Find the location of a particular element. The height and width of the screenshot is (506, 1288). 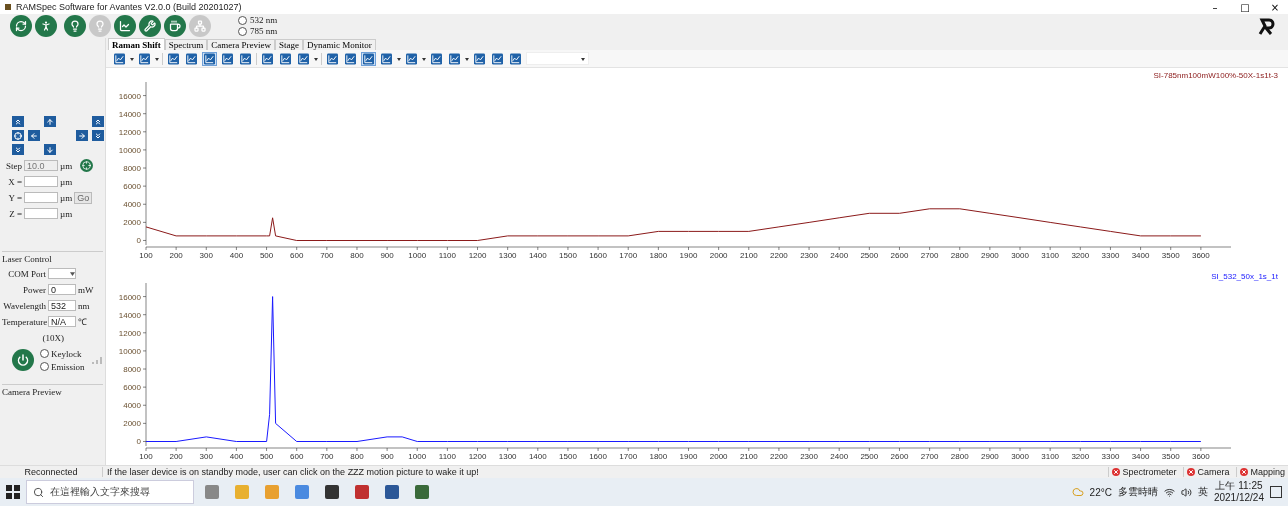

tick-label: 8000 is located at coordinates (132, 169).